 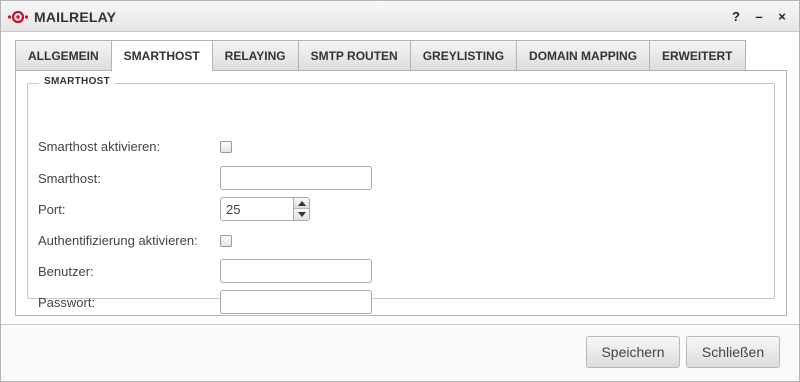 What do you see at coordinates (75, 17) in the screenshot?
I see `window-title: MAILRELAY` at bounding box center [75, 17].